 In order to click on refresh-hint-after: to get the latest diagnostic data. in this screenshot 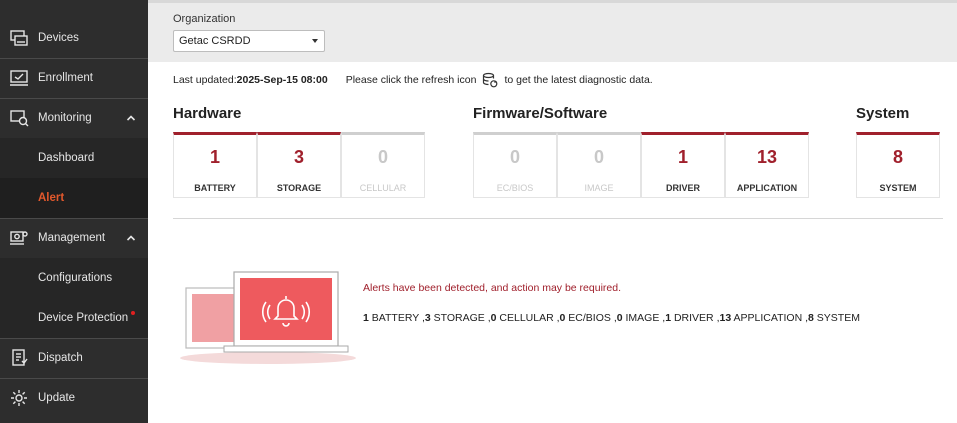, I will do `click(578, 80)`.